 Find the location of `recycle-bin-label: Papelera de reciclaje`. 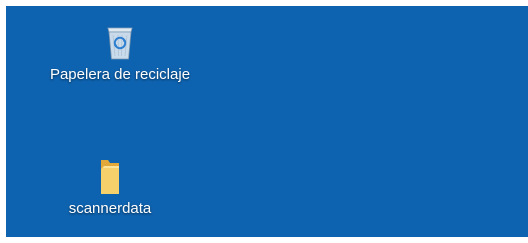

recycle-bin-label: Papelera de reciclaje is located at coordinates (120, 74).